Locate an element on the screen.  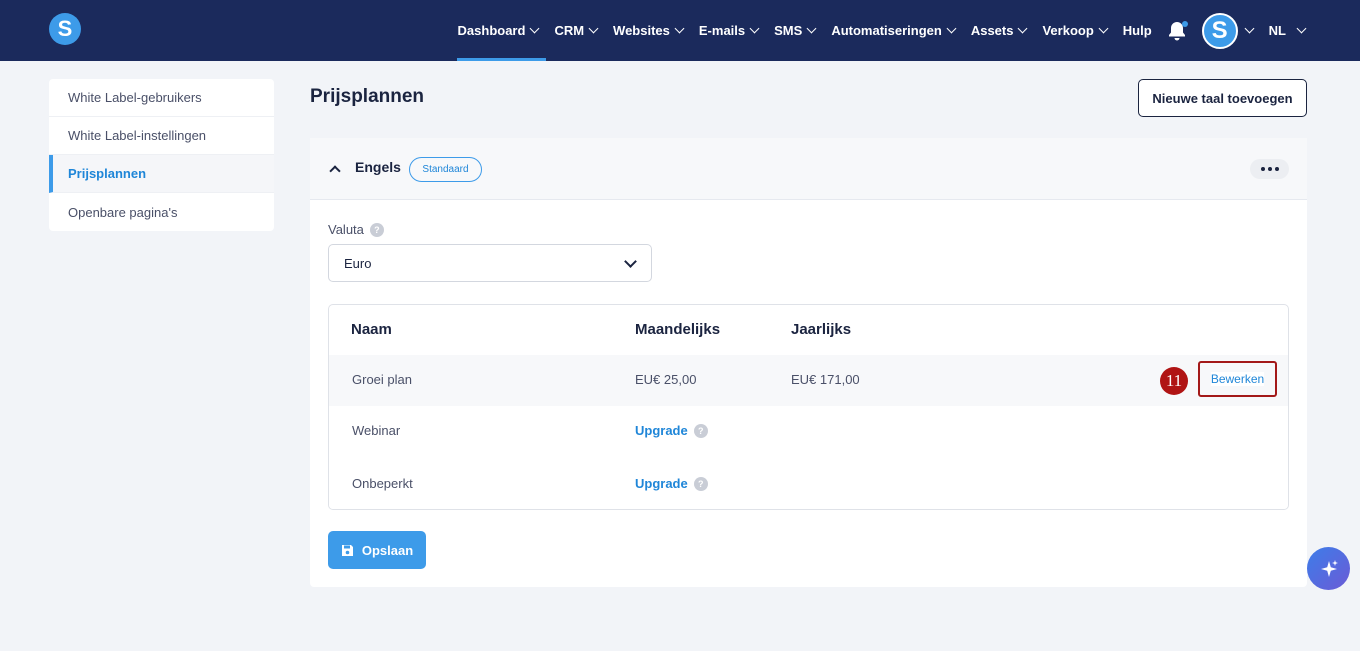
nav-label: CRM is located at coordinates (569, 30).